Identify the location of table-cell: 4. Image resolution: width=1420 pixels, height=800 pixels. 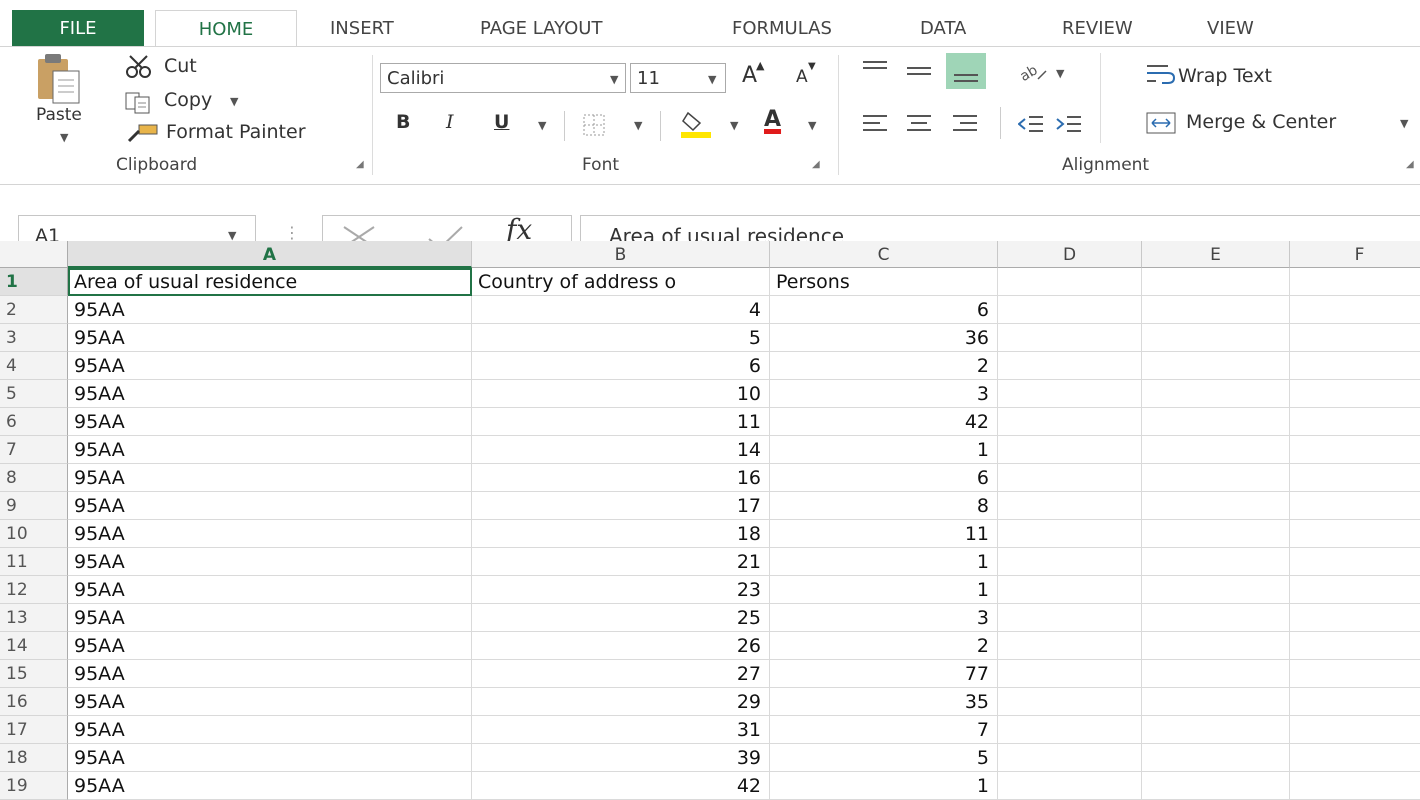
(621, 310).